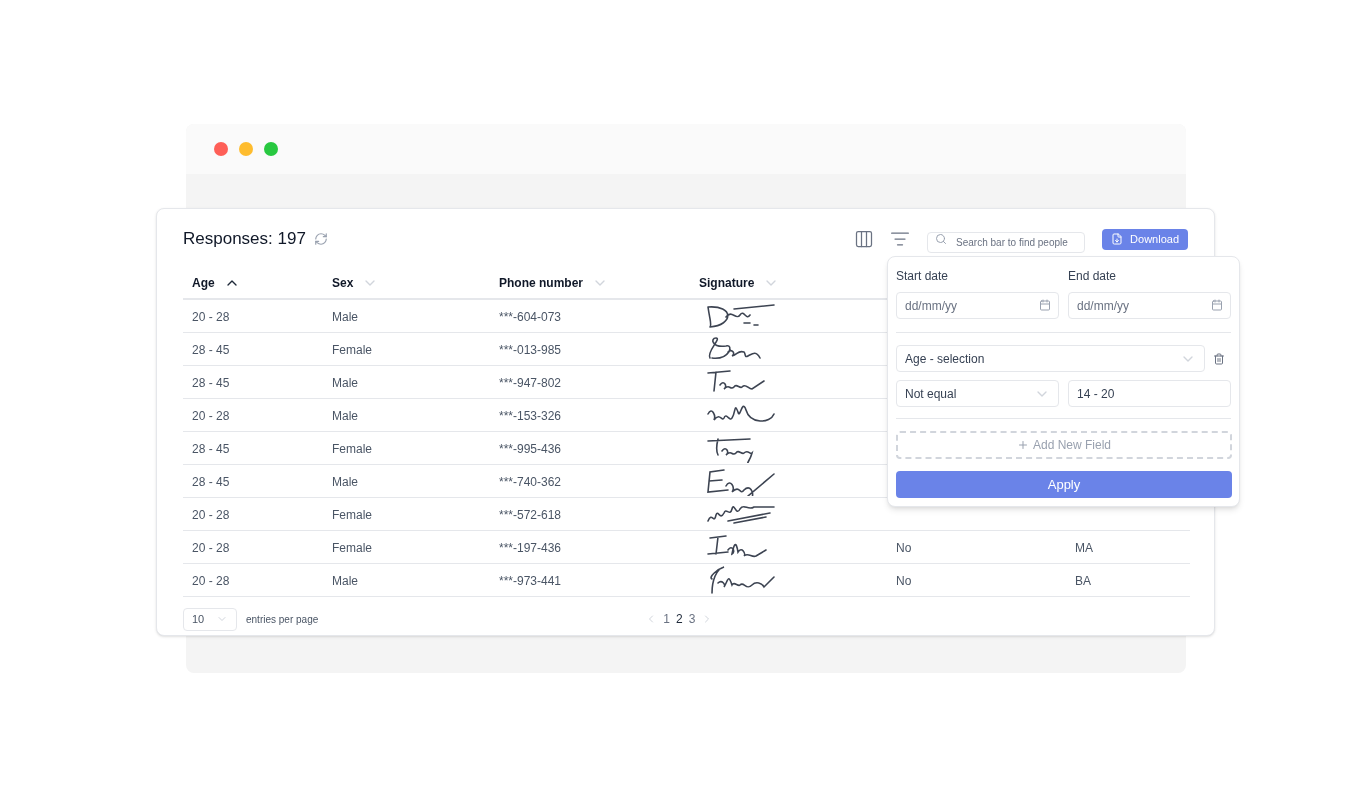 Image resolution: width=1370 pixels, height=800 pixels. Describe the element at coordinates (541, 283) in the screenshot. I see `column-header: Phone number` at that location.